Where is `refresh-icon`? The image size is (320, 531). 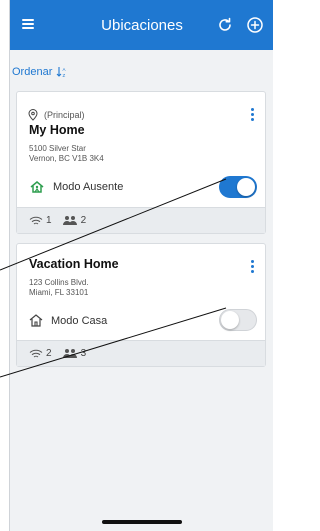 refresh-icon is located at coordinates (225, 25).